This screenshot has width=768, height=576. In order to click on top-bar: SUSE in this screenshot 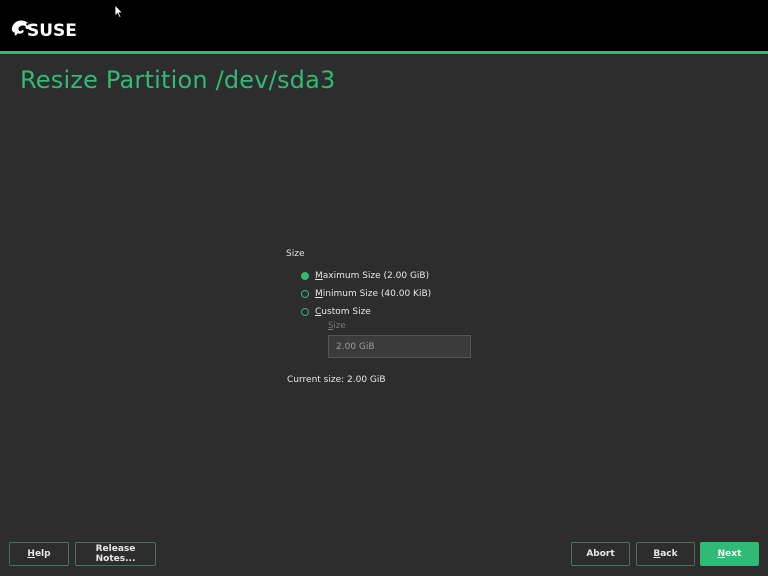, I will do `click(384, 25)`.